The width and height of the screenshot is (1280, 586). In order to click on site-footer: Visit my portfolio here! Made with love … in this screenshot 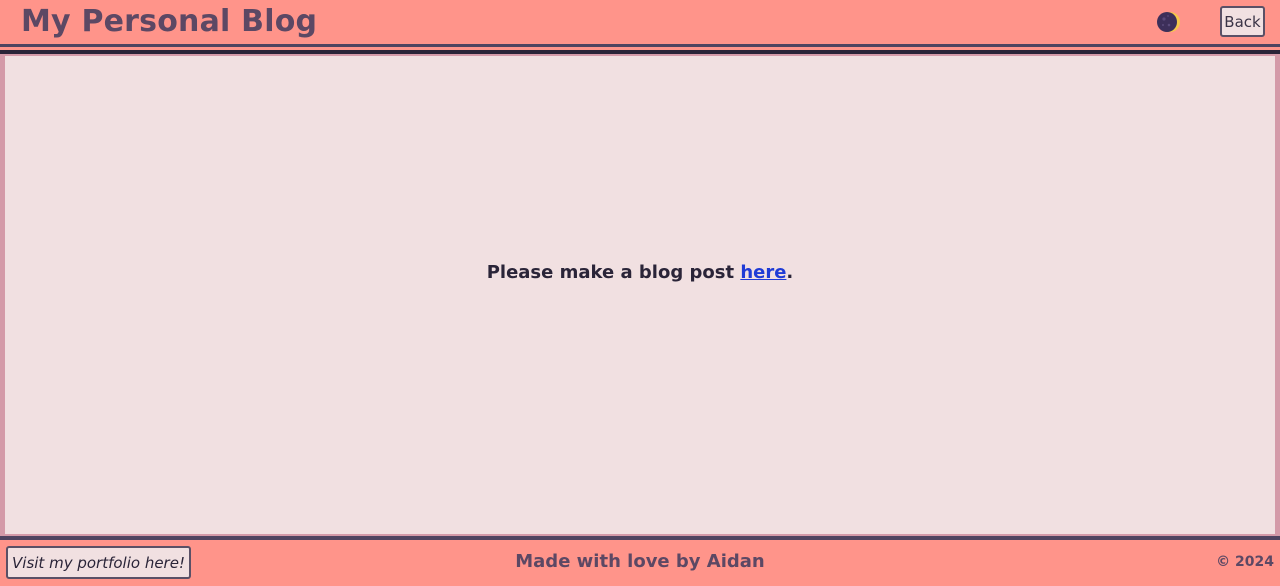, I will do `click(640, 563)`.